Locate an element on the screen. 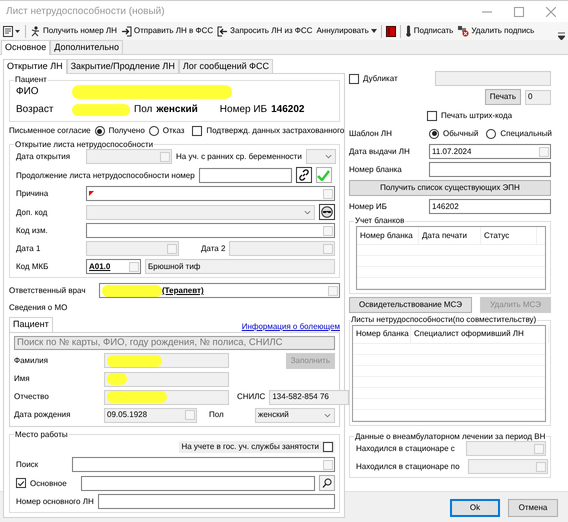 The height and width of the screenshot is (522, 568). dropdown: женский is located at coordinates (295, 415).